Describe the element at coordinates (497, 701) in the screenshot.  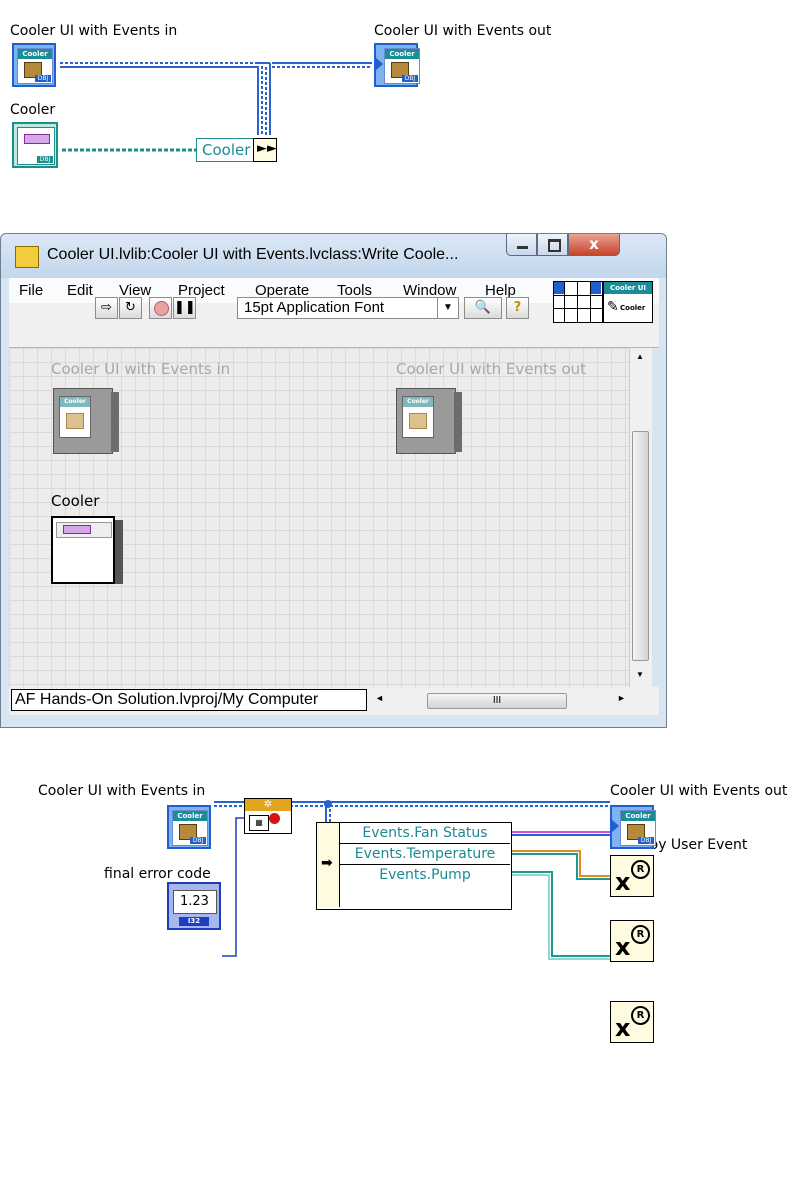
I see `horizontal-scroll-thumb: III` at that location.